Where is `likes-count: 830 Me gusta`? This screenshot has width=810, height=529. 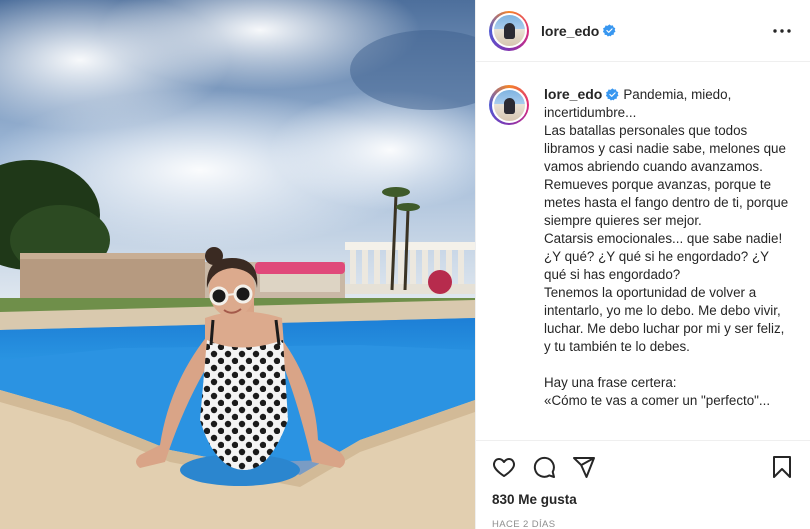
likes-count: 830 Me gusta is located at coordinates (643, 499).